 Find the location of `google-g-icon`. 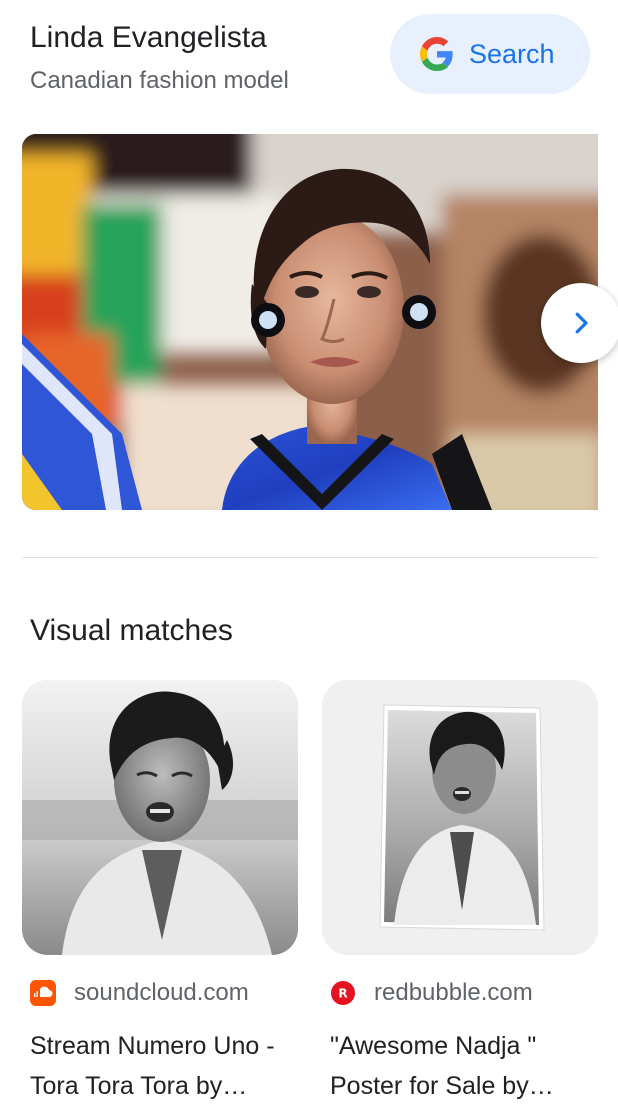

google-g-icon is located at coordinates (436, 54).